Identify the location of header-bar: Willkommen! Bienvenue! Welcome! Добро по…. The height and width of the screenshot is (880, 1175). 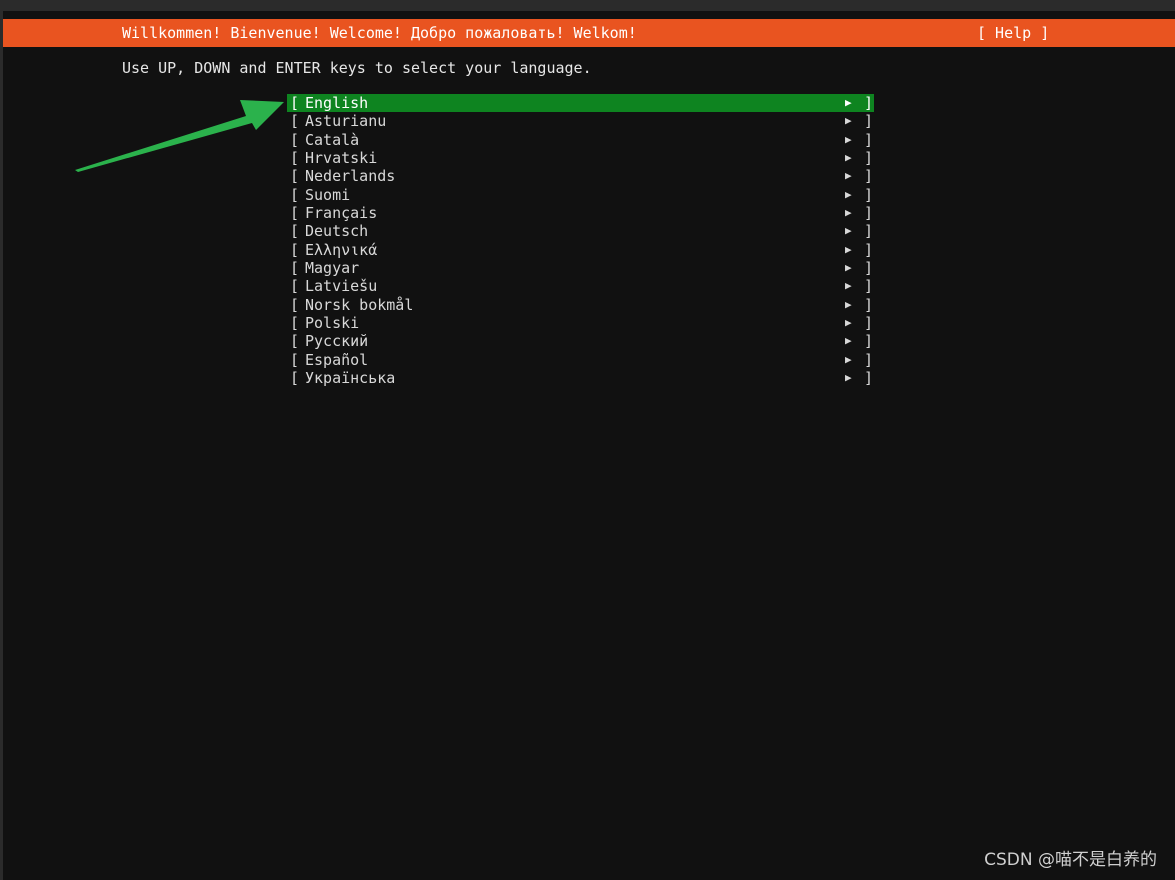
(589, 33).